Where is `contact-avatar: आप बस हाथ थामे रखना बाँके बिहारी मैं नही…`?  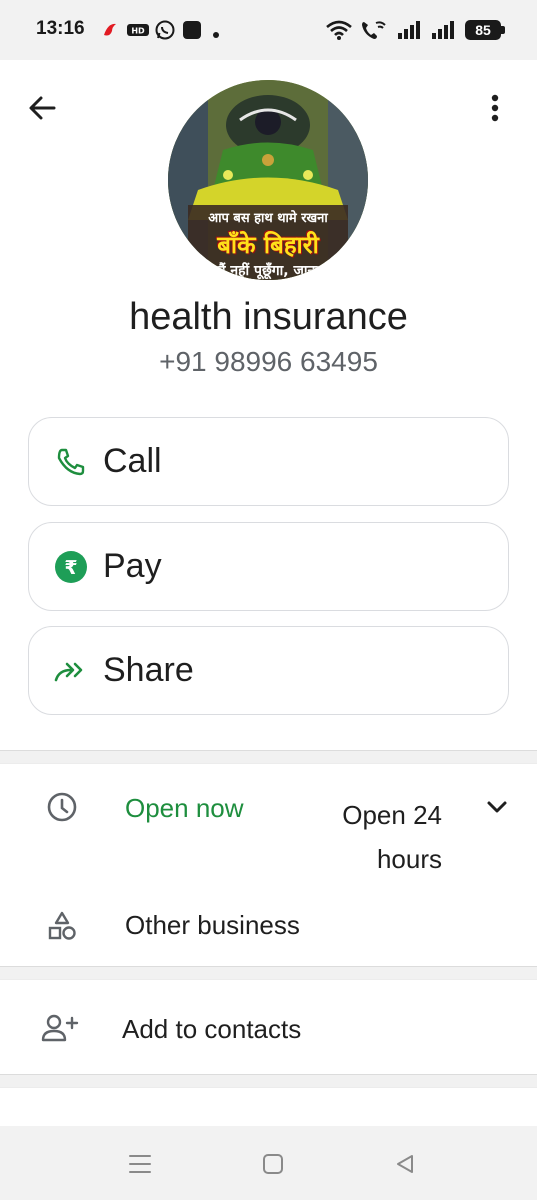 contact-avatar: आप बस हाथ थामे रखना बाँके बिहारी मैं नही… is located at coordinates (268, 180).